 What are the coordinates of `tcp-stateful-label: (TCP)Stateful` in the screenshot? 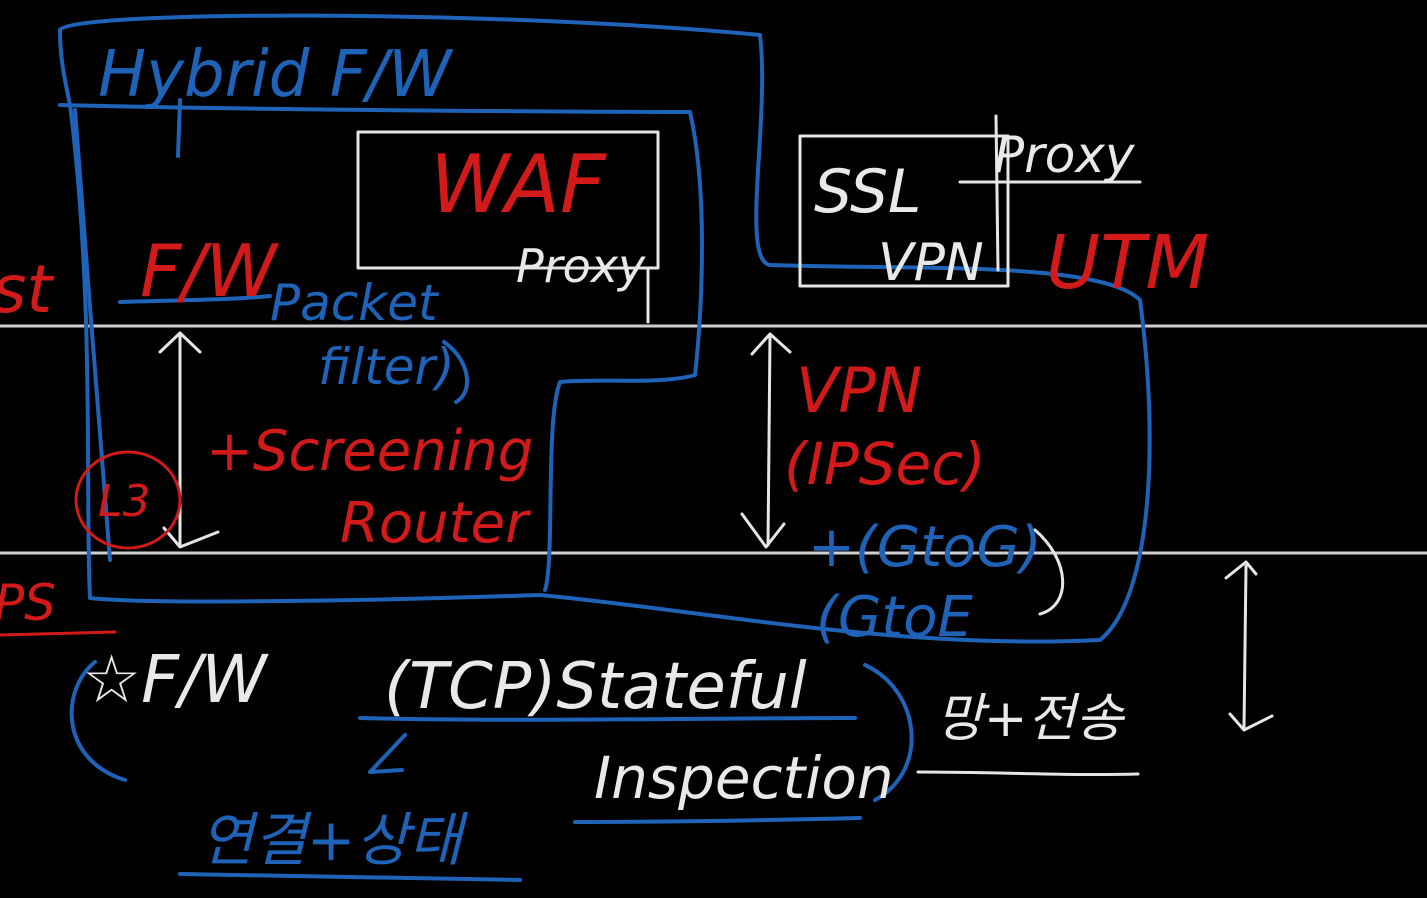 It's located at (595, 687).